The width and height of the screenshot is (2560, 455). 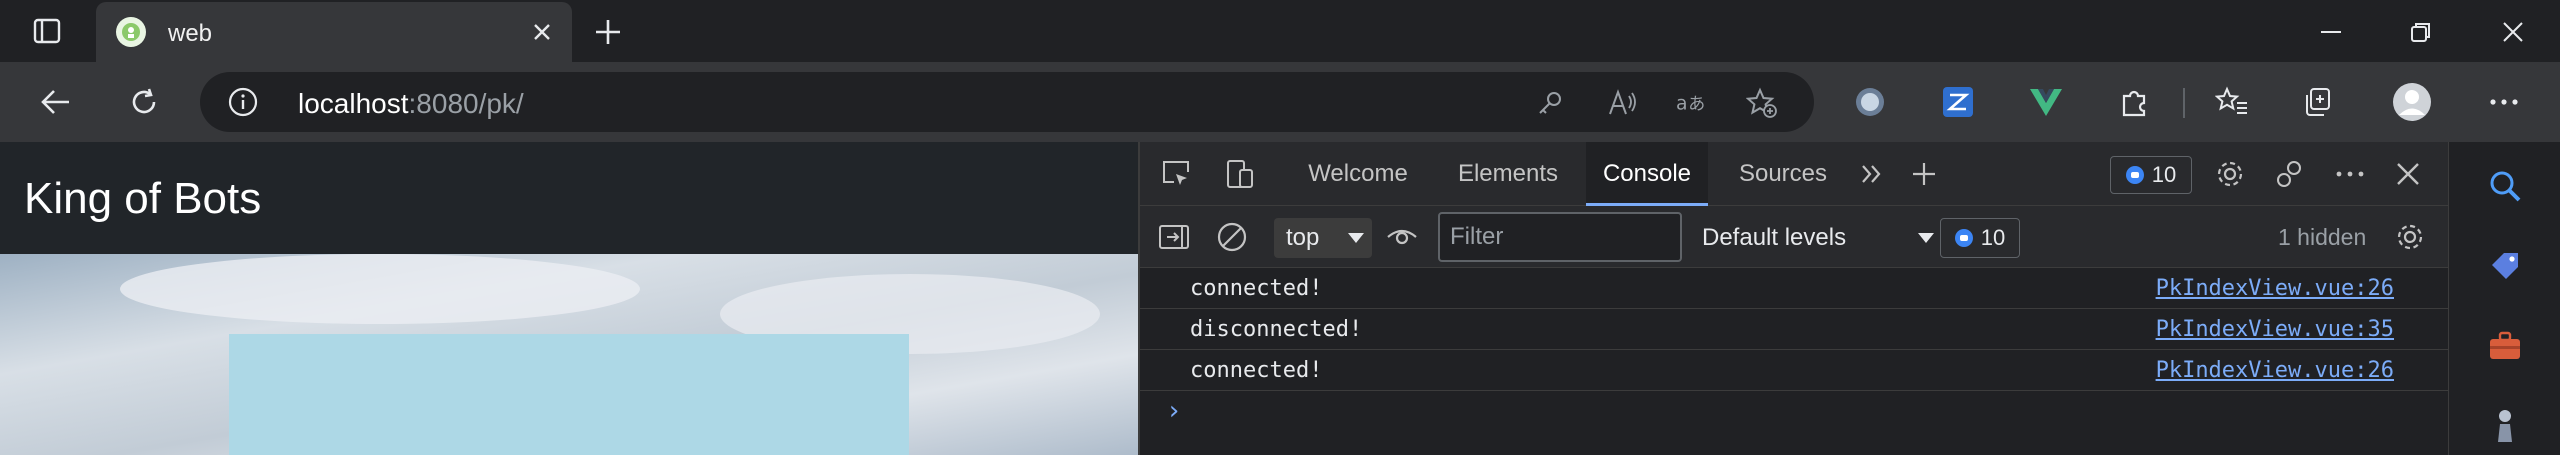 I want to click on add-tool-icon, so click(x=1924, y=174).